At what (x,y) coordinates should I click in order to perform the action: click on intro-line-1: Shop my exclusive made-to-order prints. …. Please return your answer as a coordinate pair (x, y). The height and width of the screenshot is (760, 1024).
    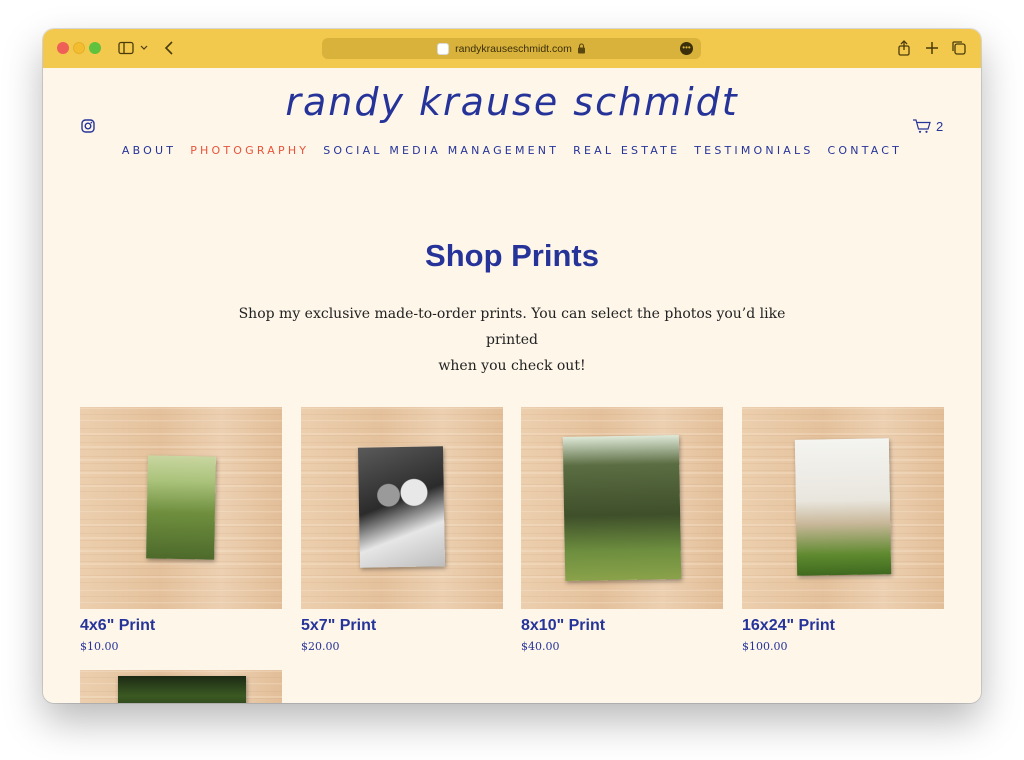
    Looking at the image, I should click on (512, 327).